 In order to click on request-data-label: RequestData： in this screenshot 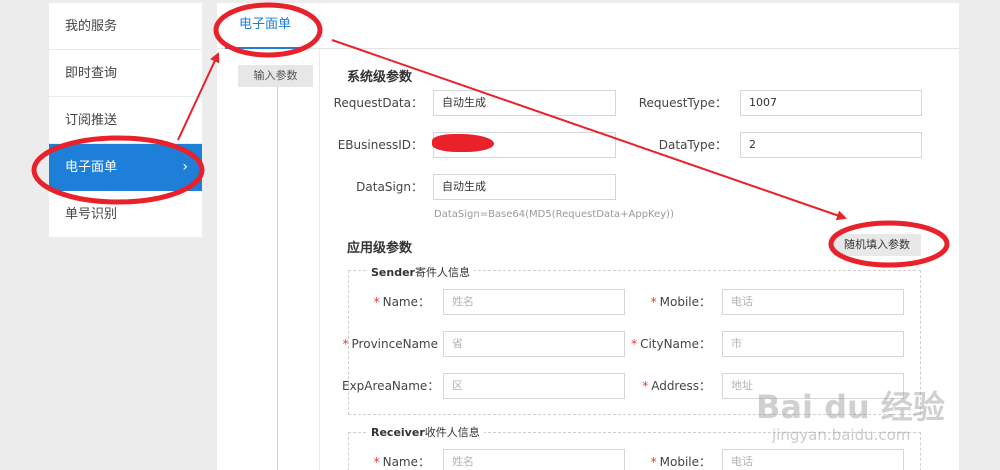, I will do `click(378, 103)`.